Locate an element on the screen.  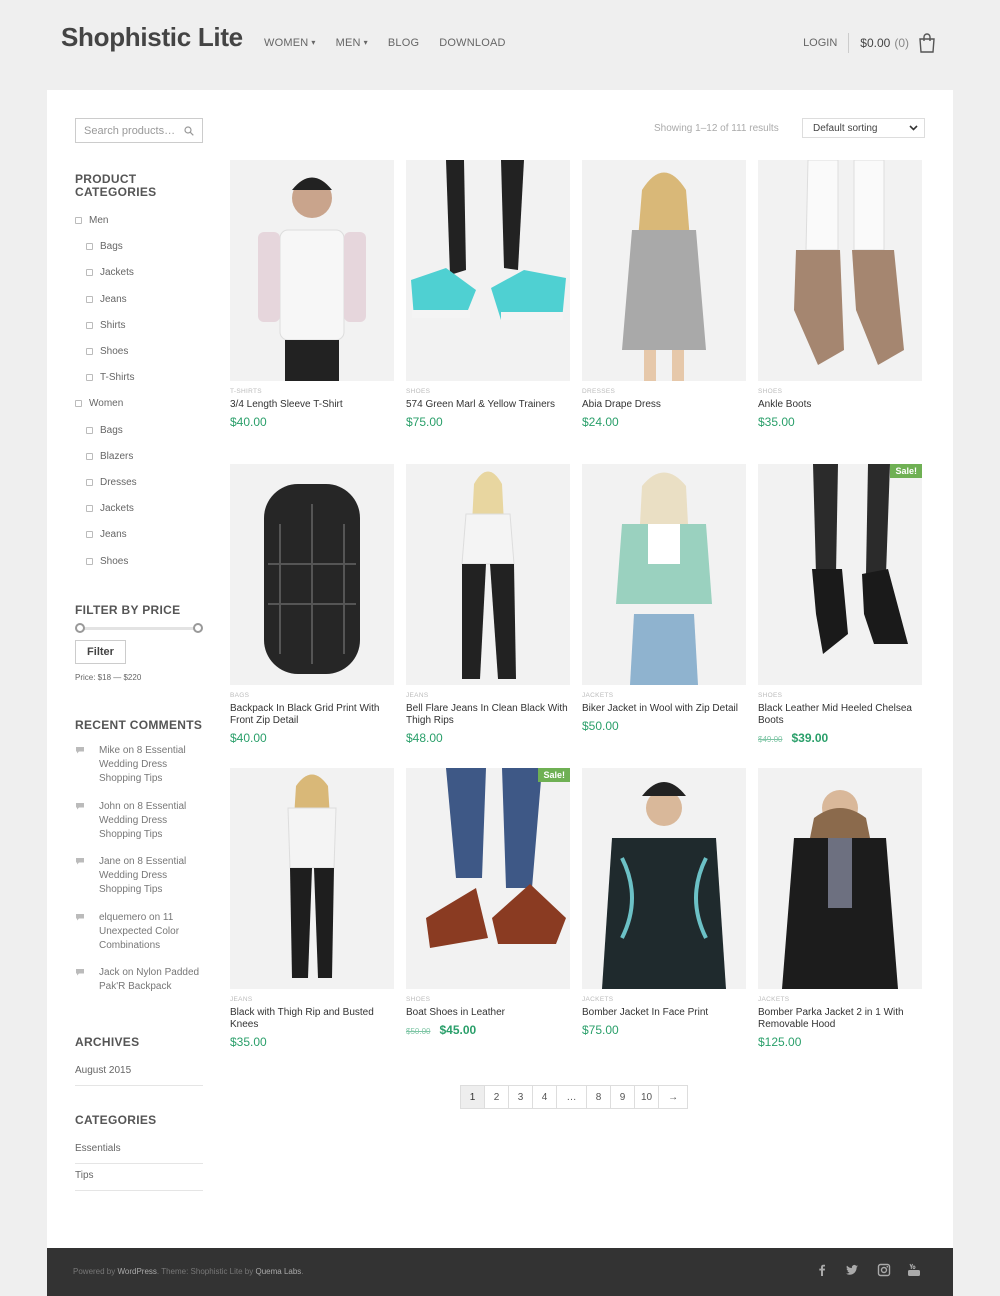
product-card: JACKETS Bomber Jacket In Face Print $75.00 is located at coordinates (664, 902).